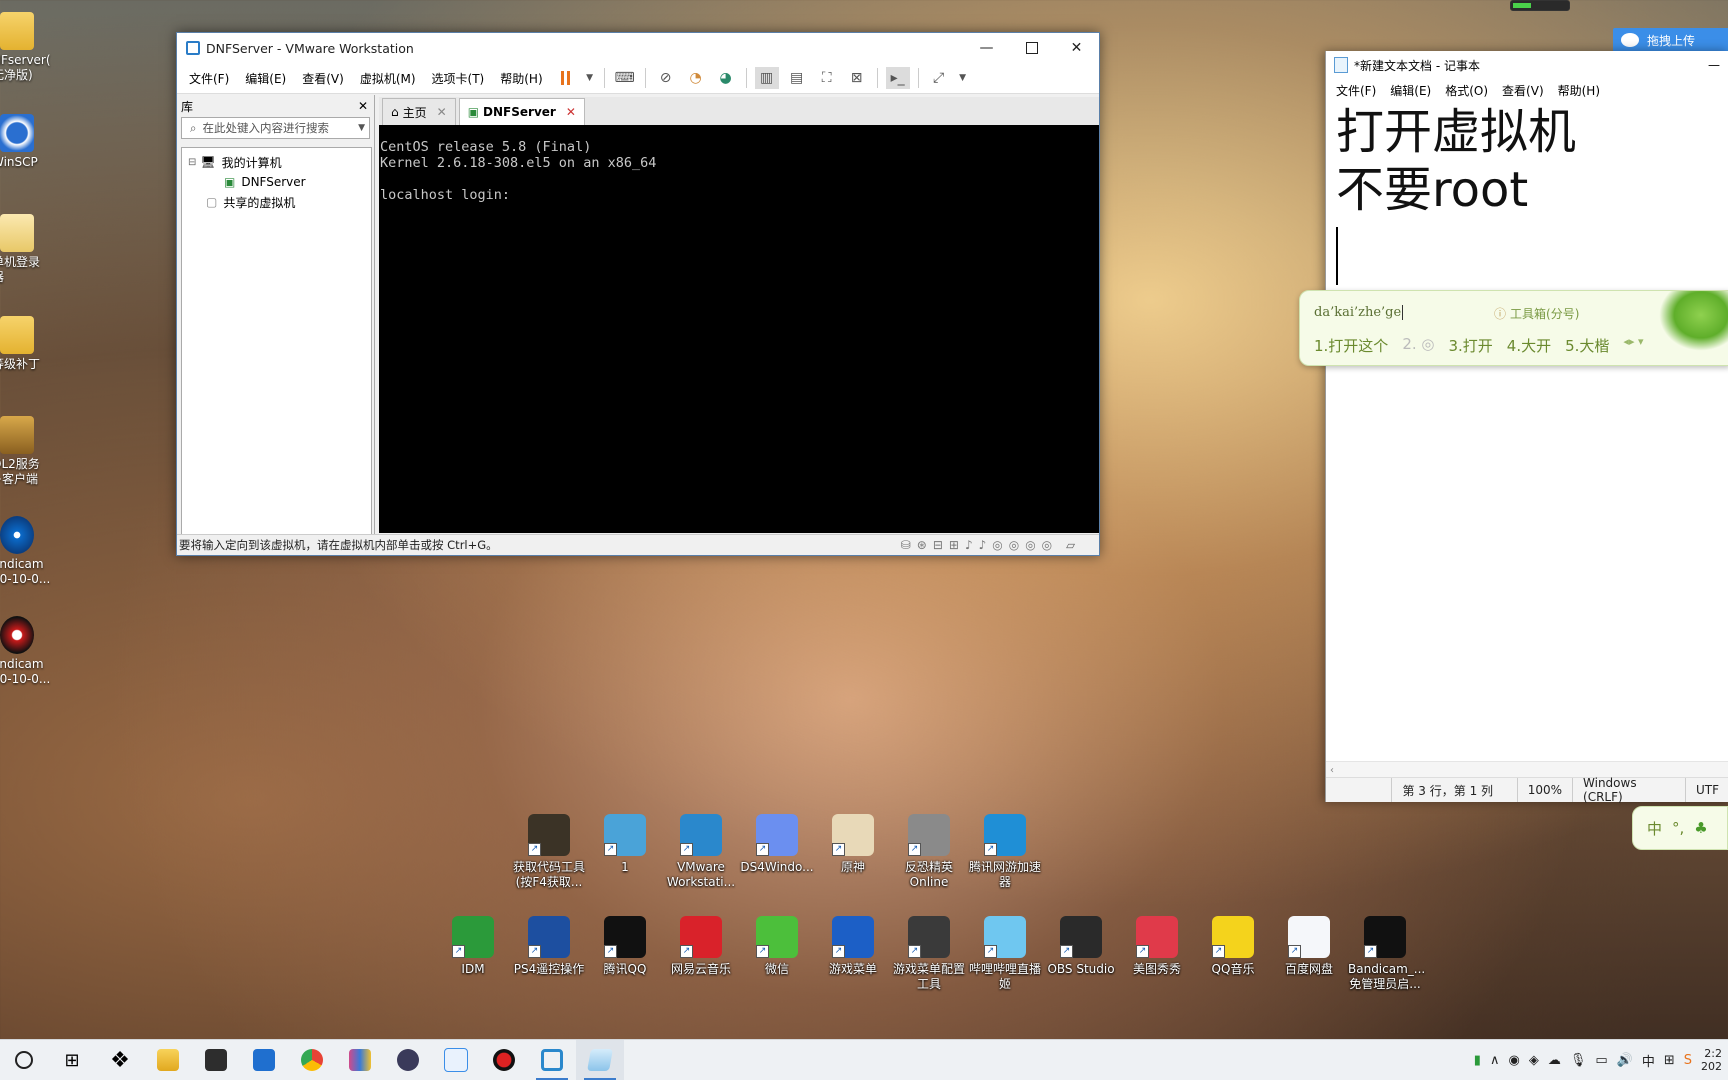 Image resolution: width=1728 pixels, height=1080 pixels. What do you see at coordinates (1233, 946) in the screenshot?
I see `desktop-icon: ↗ QQ音乐` at bounding box center [1233, 946].